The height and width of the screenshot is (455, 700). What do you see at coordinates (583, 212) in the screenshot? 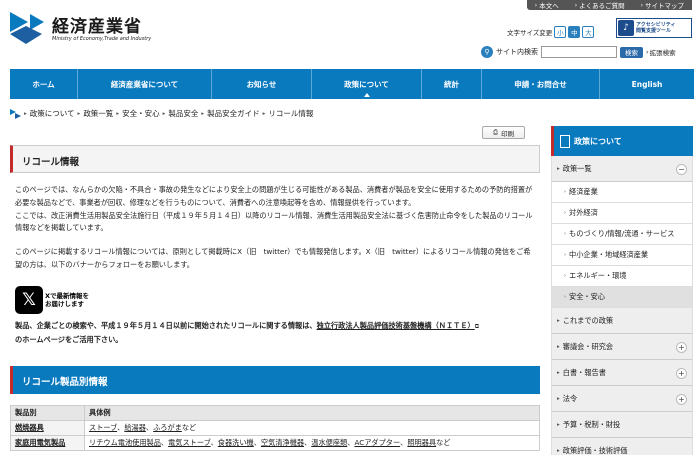
I see `sidebar-subitem-label: 対外経済` at bounding box center [583, 212].